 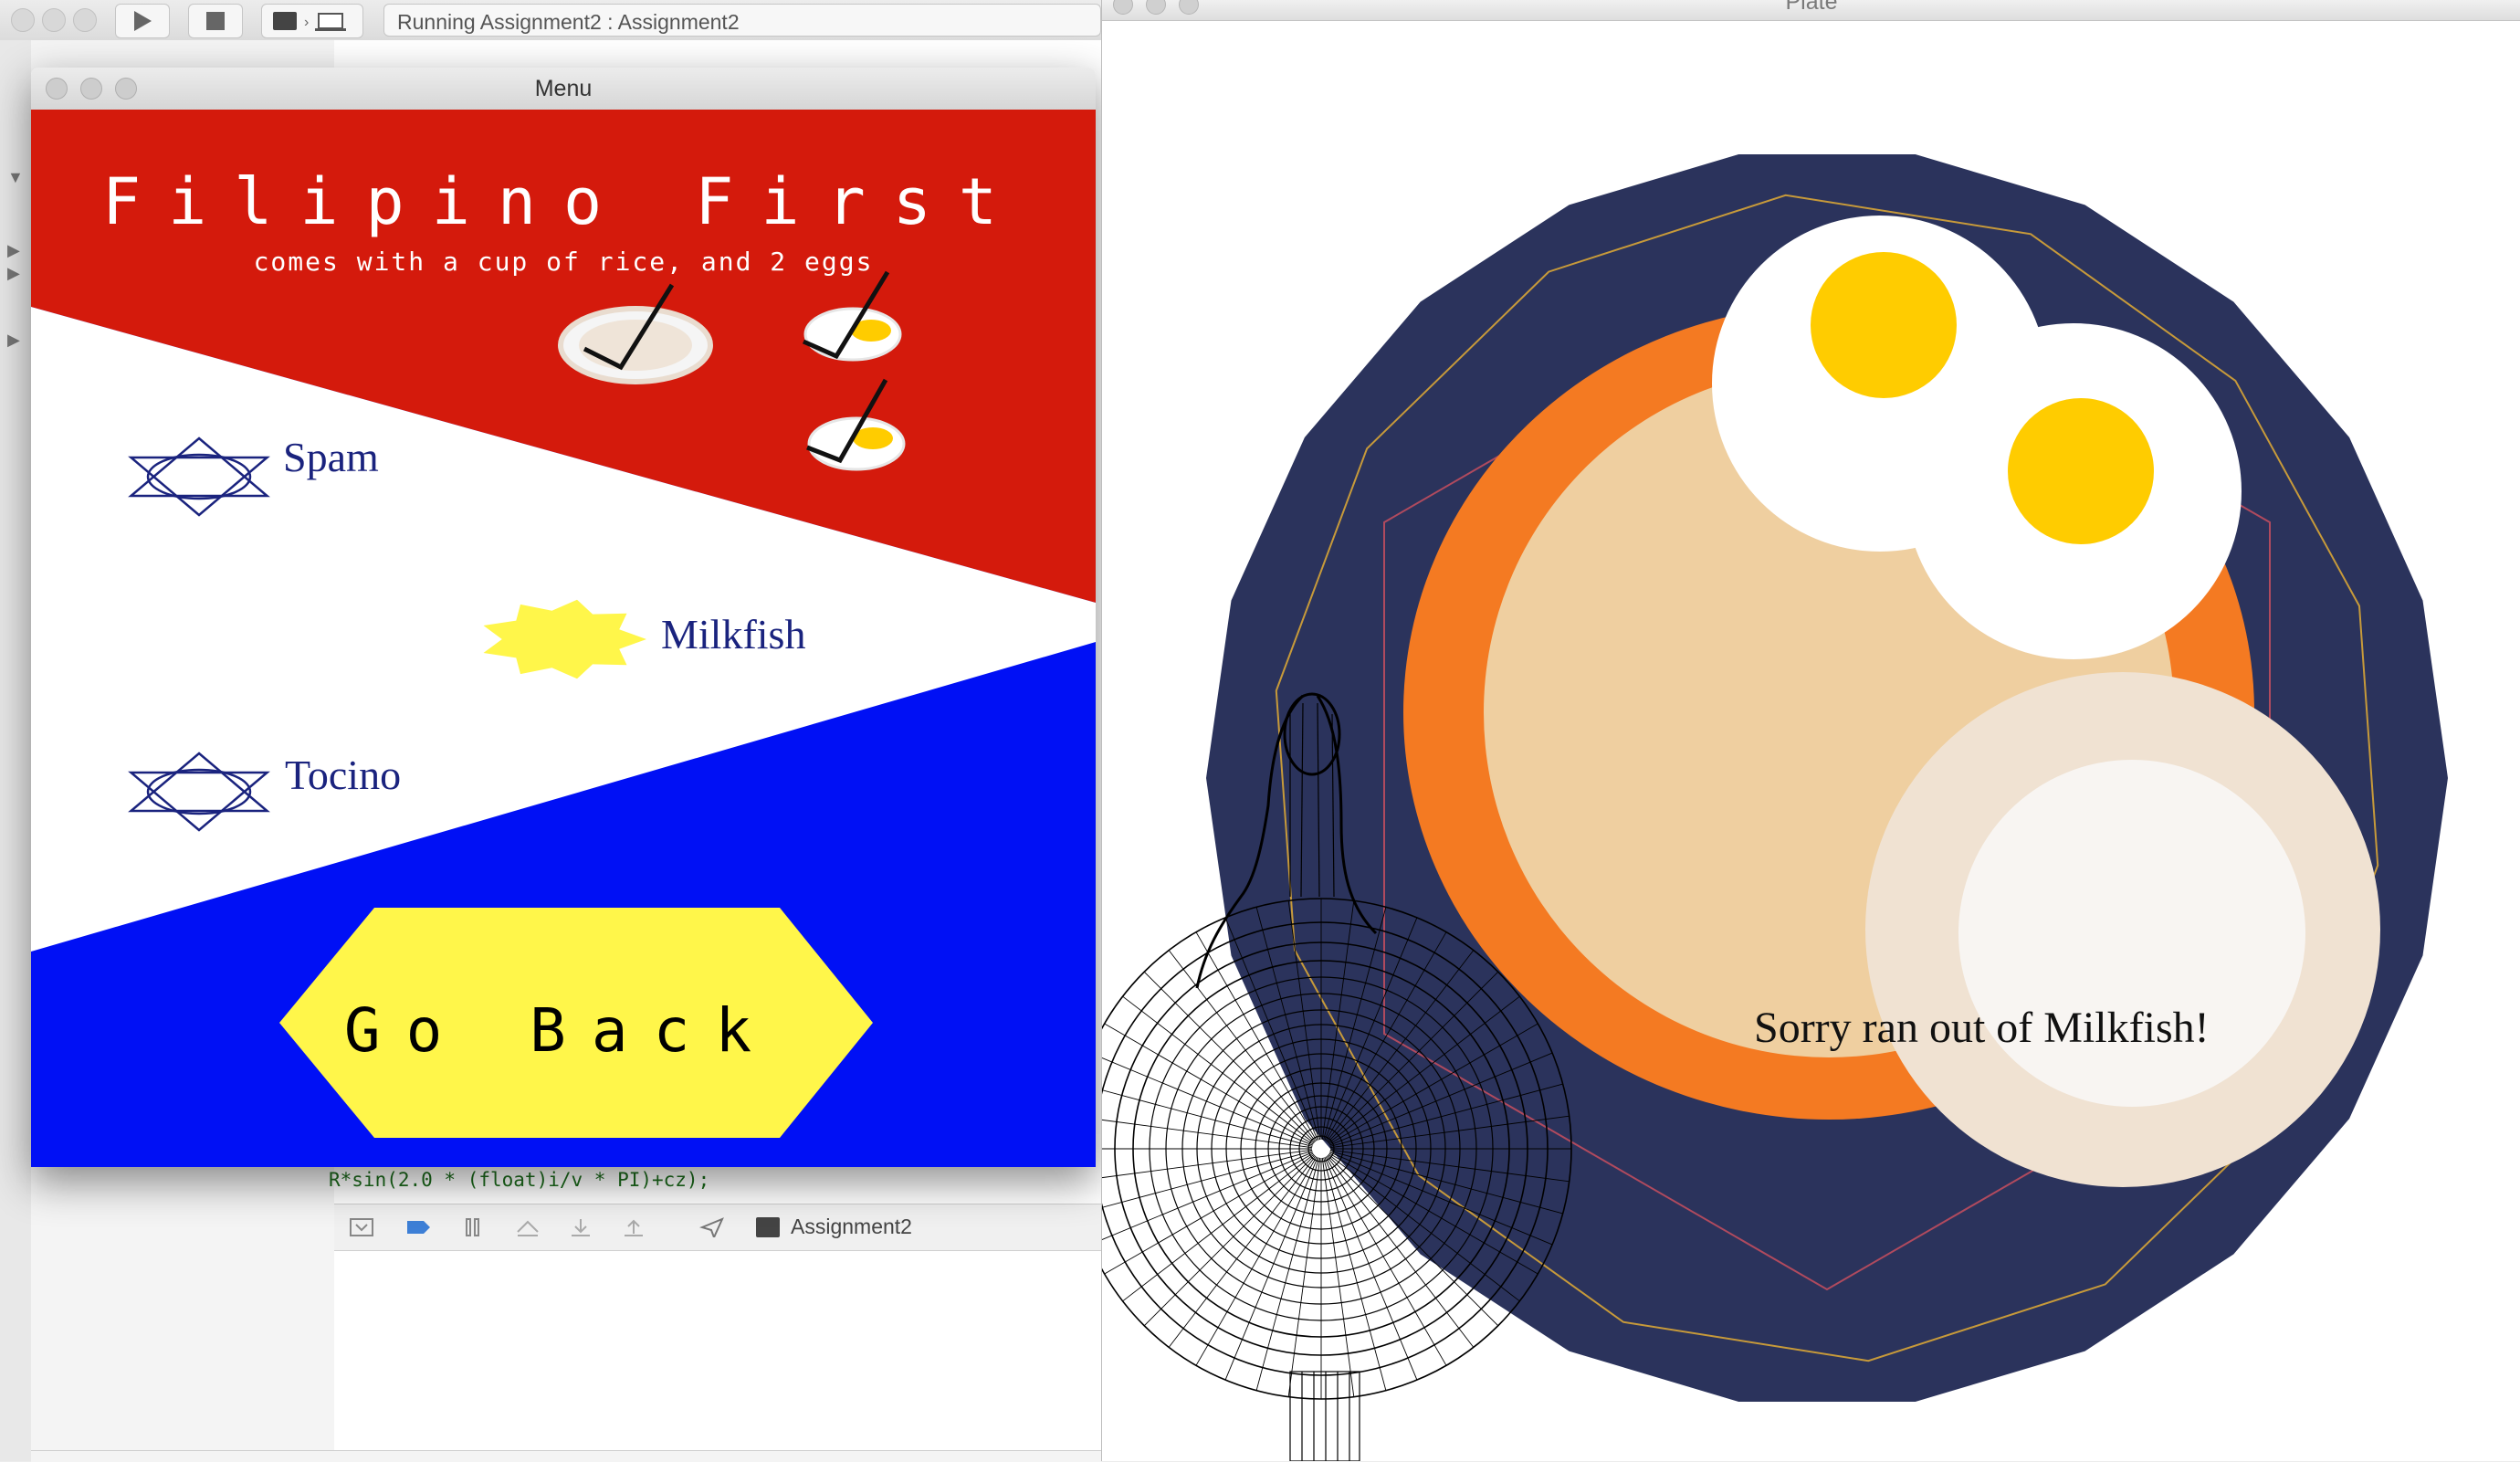 I want to click on menu-subheading: comes with a cup of rice, and 2 eggs, so click(x=563, y=262).